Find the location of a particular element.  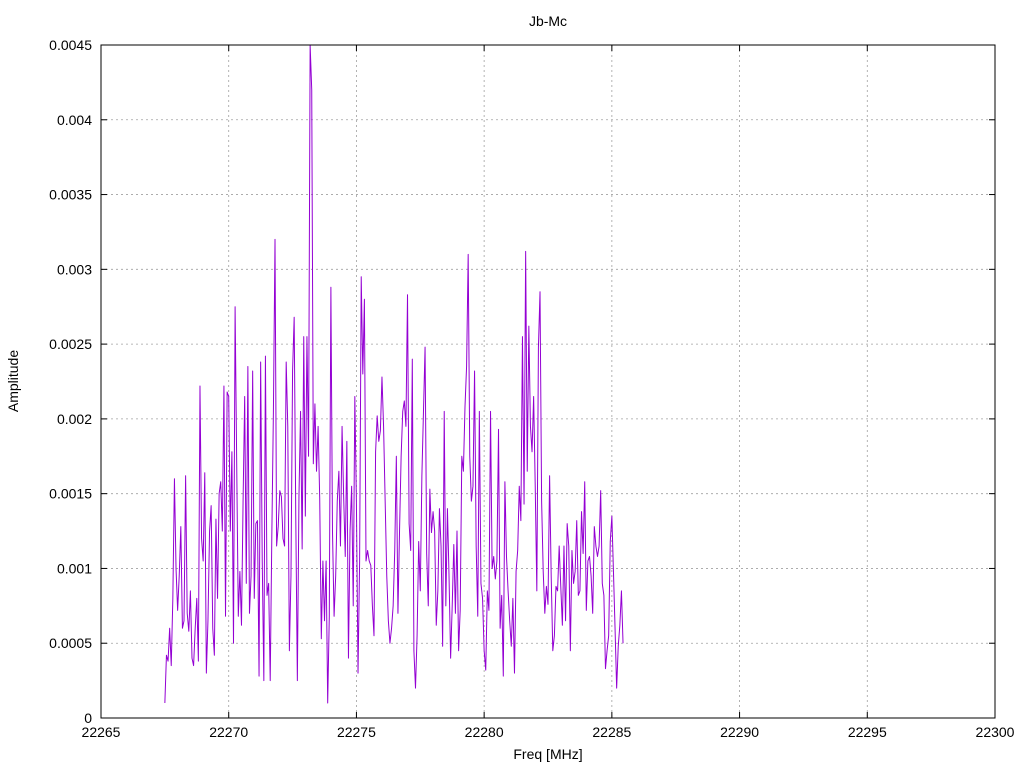

x-tick-label: 22300 is located at coordinates (995, 732).